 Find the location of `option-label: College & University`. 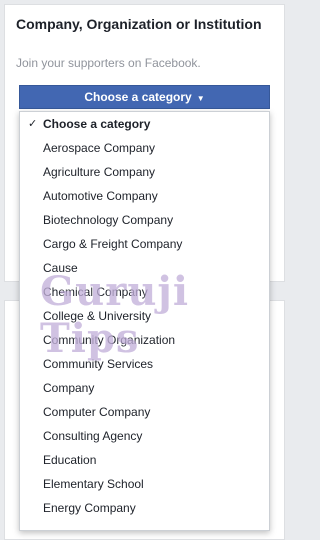

option-label: College & University is located at coordinates (97, 316).